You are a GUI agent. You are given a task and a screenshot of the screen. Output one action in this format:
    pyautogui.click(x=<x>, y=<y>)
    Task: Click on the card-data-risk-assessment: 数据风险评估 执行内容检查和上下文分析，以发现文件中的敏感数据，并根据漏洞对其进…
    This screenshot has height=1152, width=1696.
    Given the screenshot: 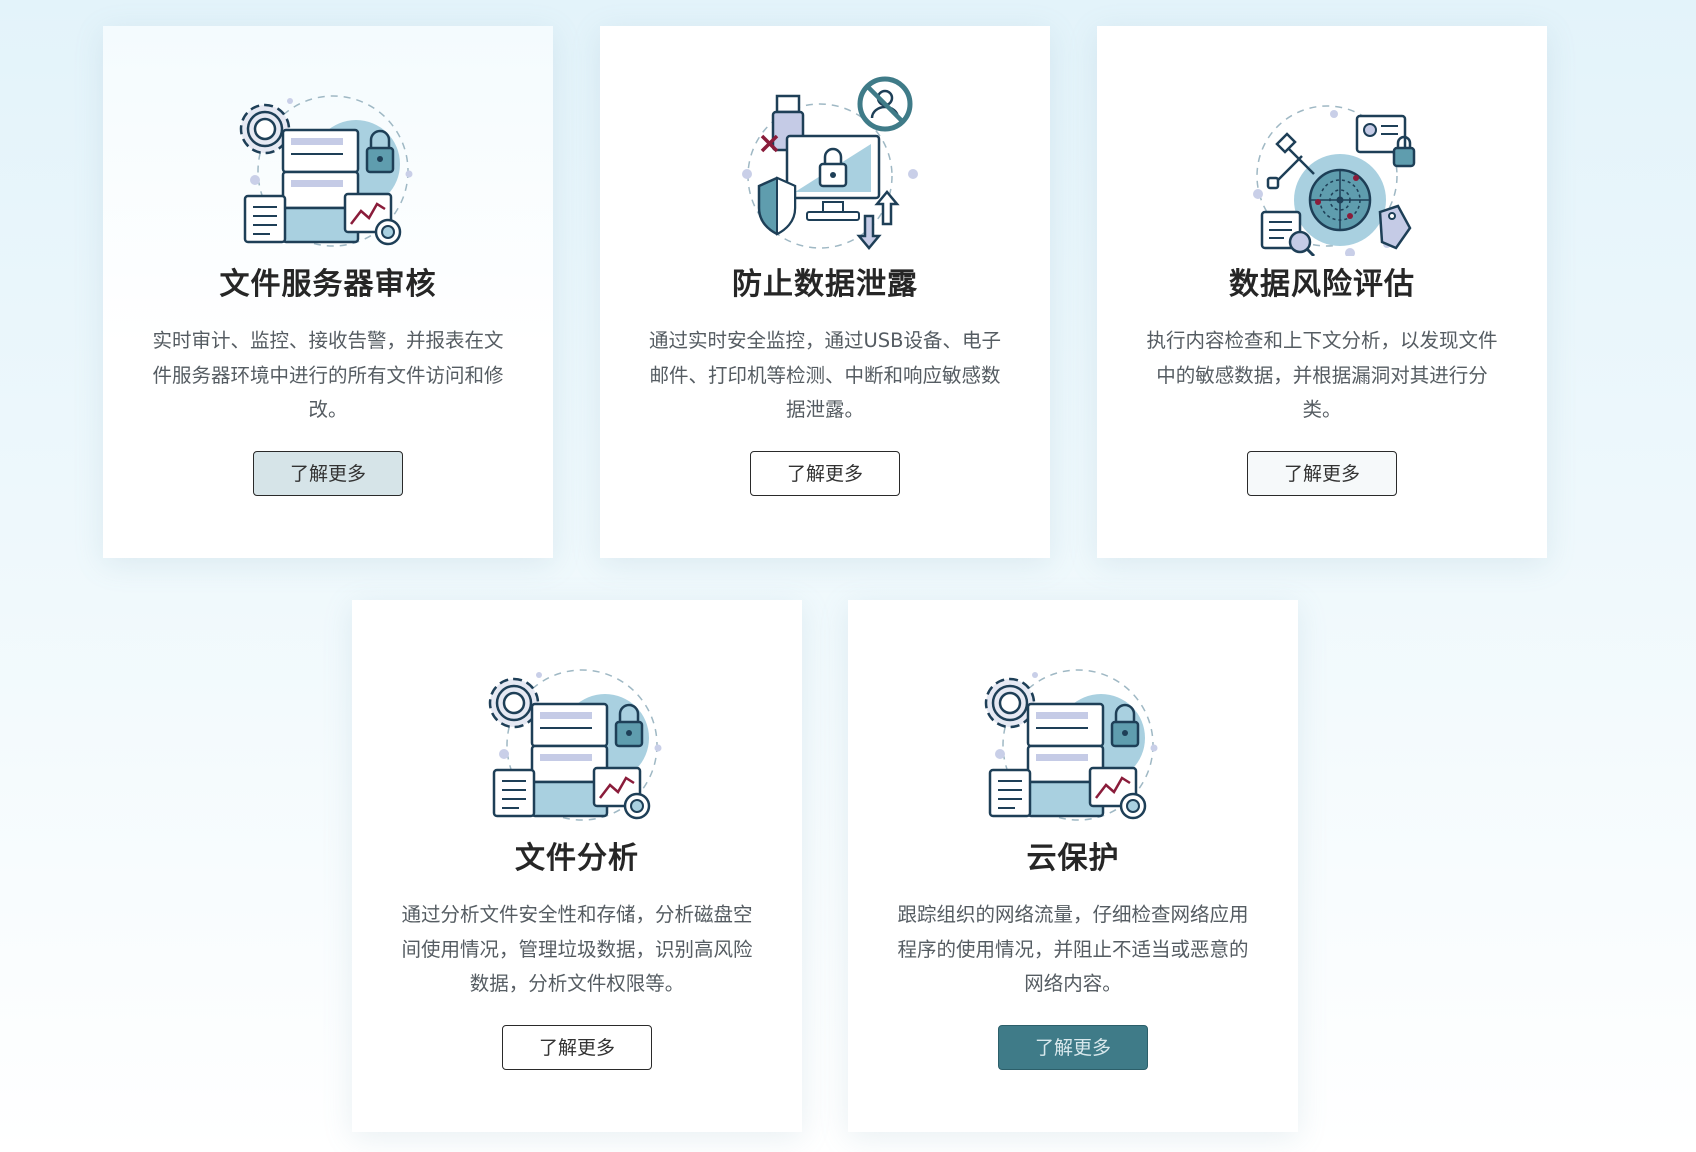 What is the action you would take?
    pyautogui.click(x=1322, y=292)
    